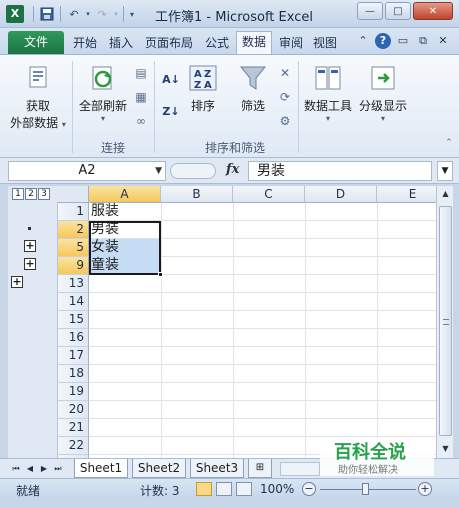 The image size is (459, 507). Describe the element at coordinates (73, 410) in the screenshot. I see `row-header: 20` at that location.